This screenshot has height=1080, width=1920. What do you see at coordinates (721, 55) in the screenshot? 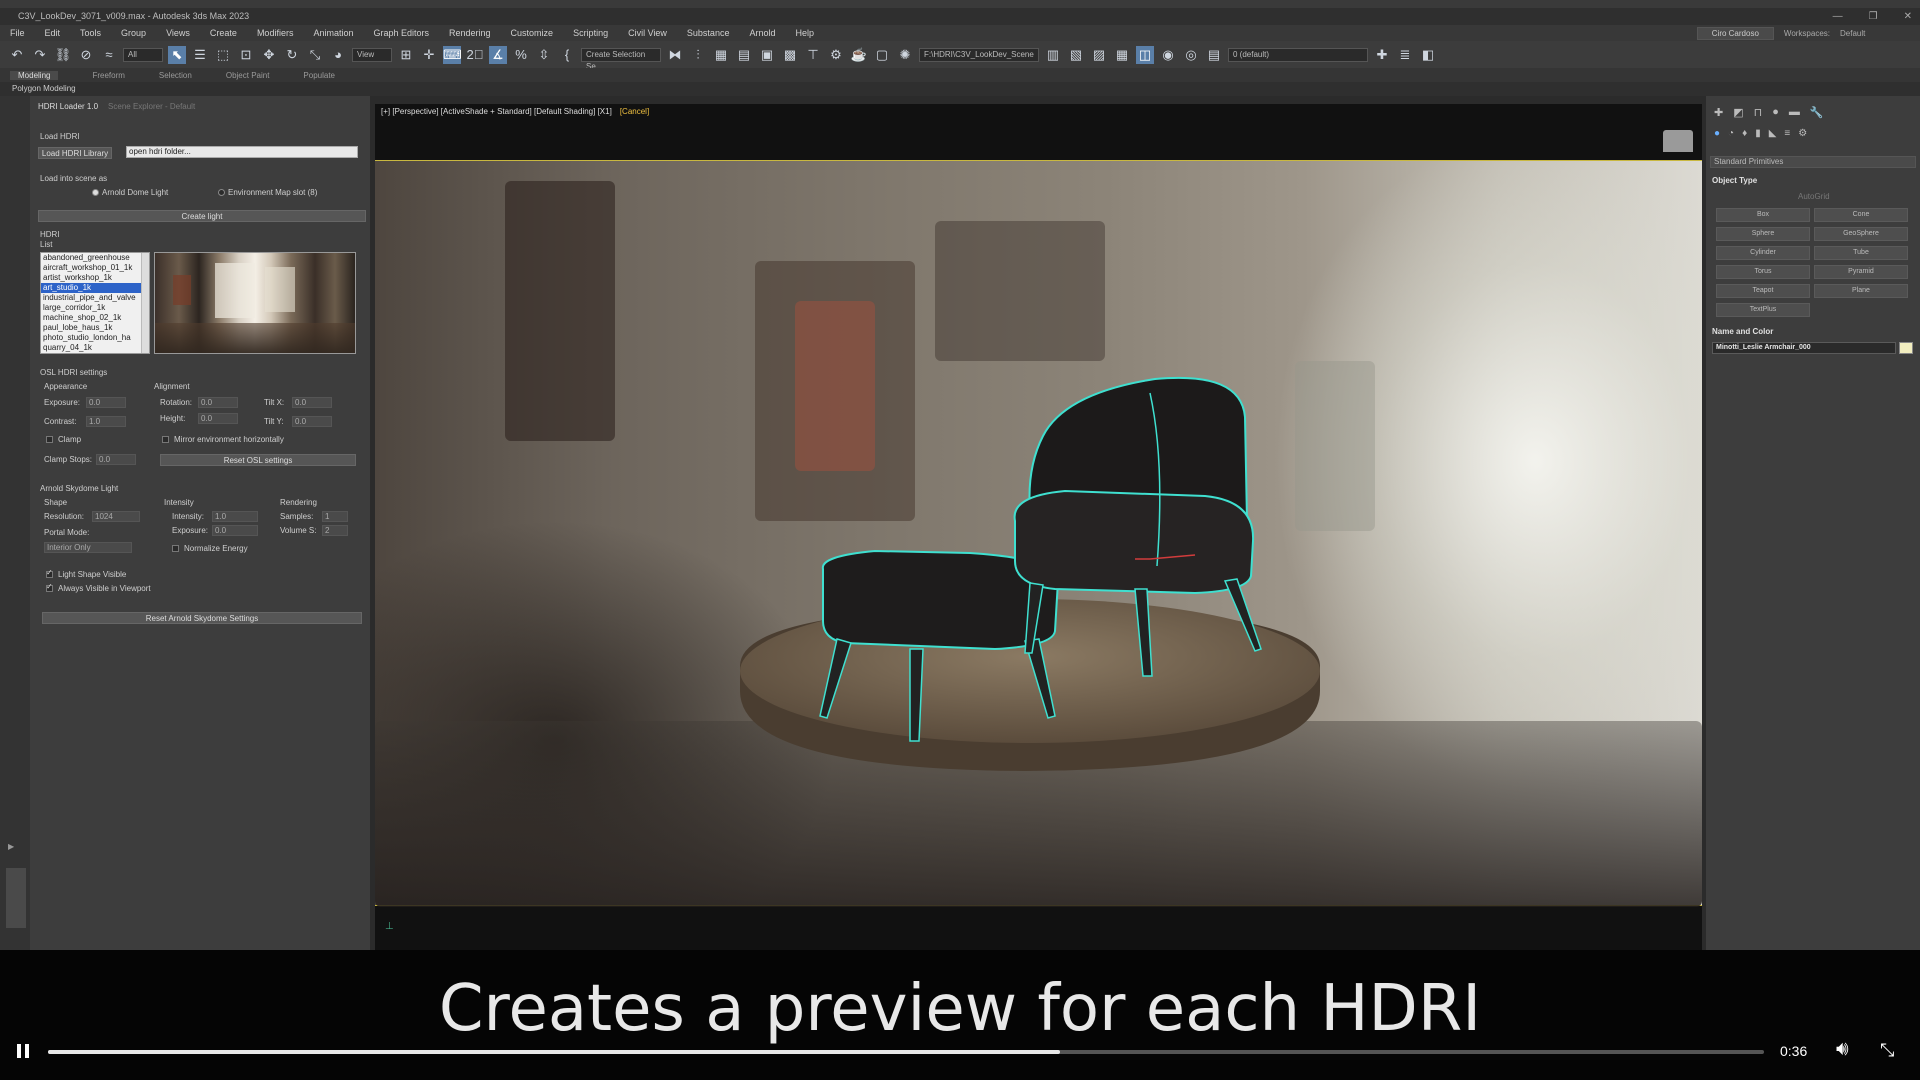
I see `scene-explorer-icon: ▦` at bounding box center [721, 55].